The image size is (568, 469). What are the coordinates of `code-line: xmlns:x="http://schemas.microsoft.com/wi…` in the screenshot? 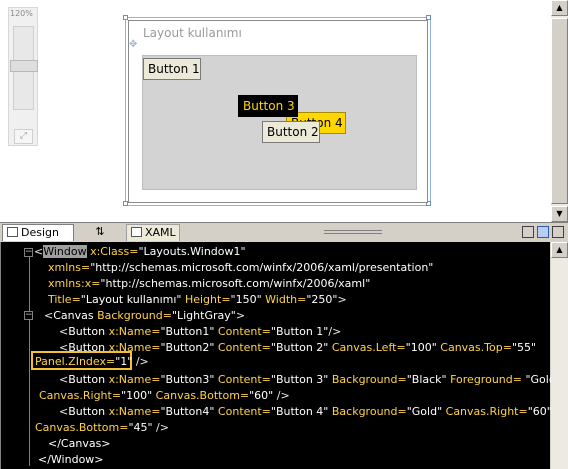 It's located at (209, 283).